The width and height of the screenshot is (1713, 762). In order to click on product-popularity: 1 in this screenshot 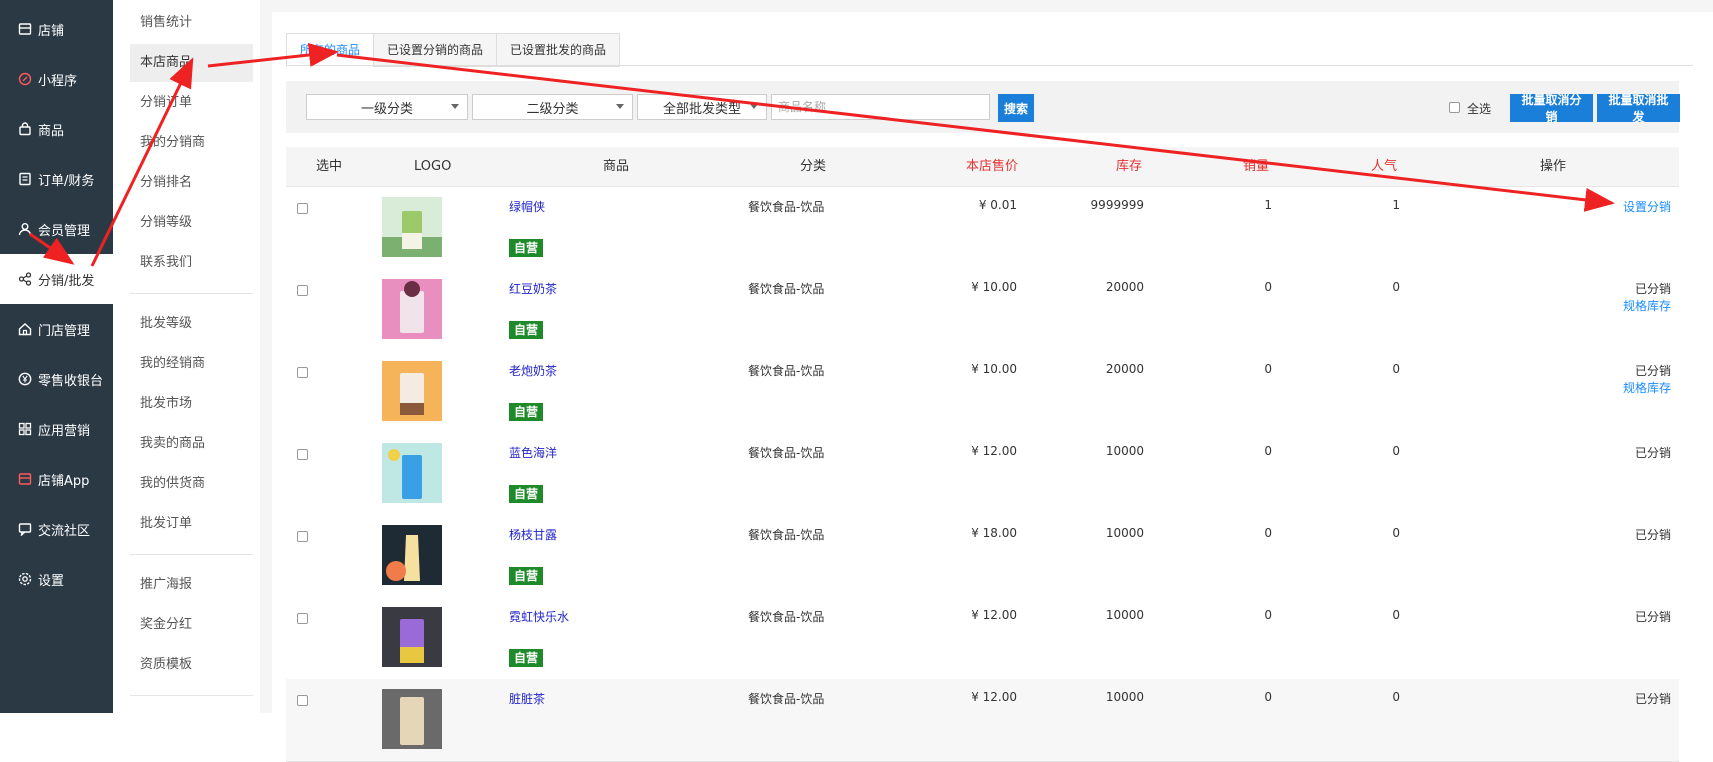, I will do `click(1396, 205)`.